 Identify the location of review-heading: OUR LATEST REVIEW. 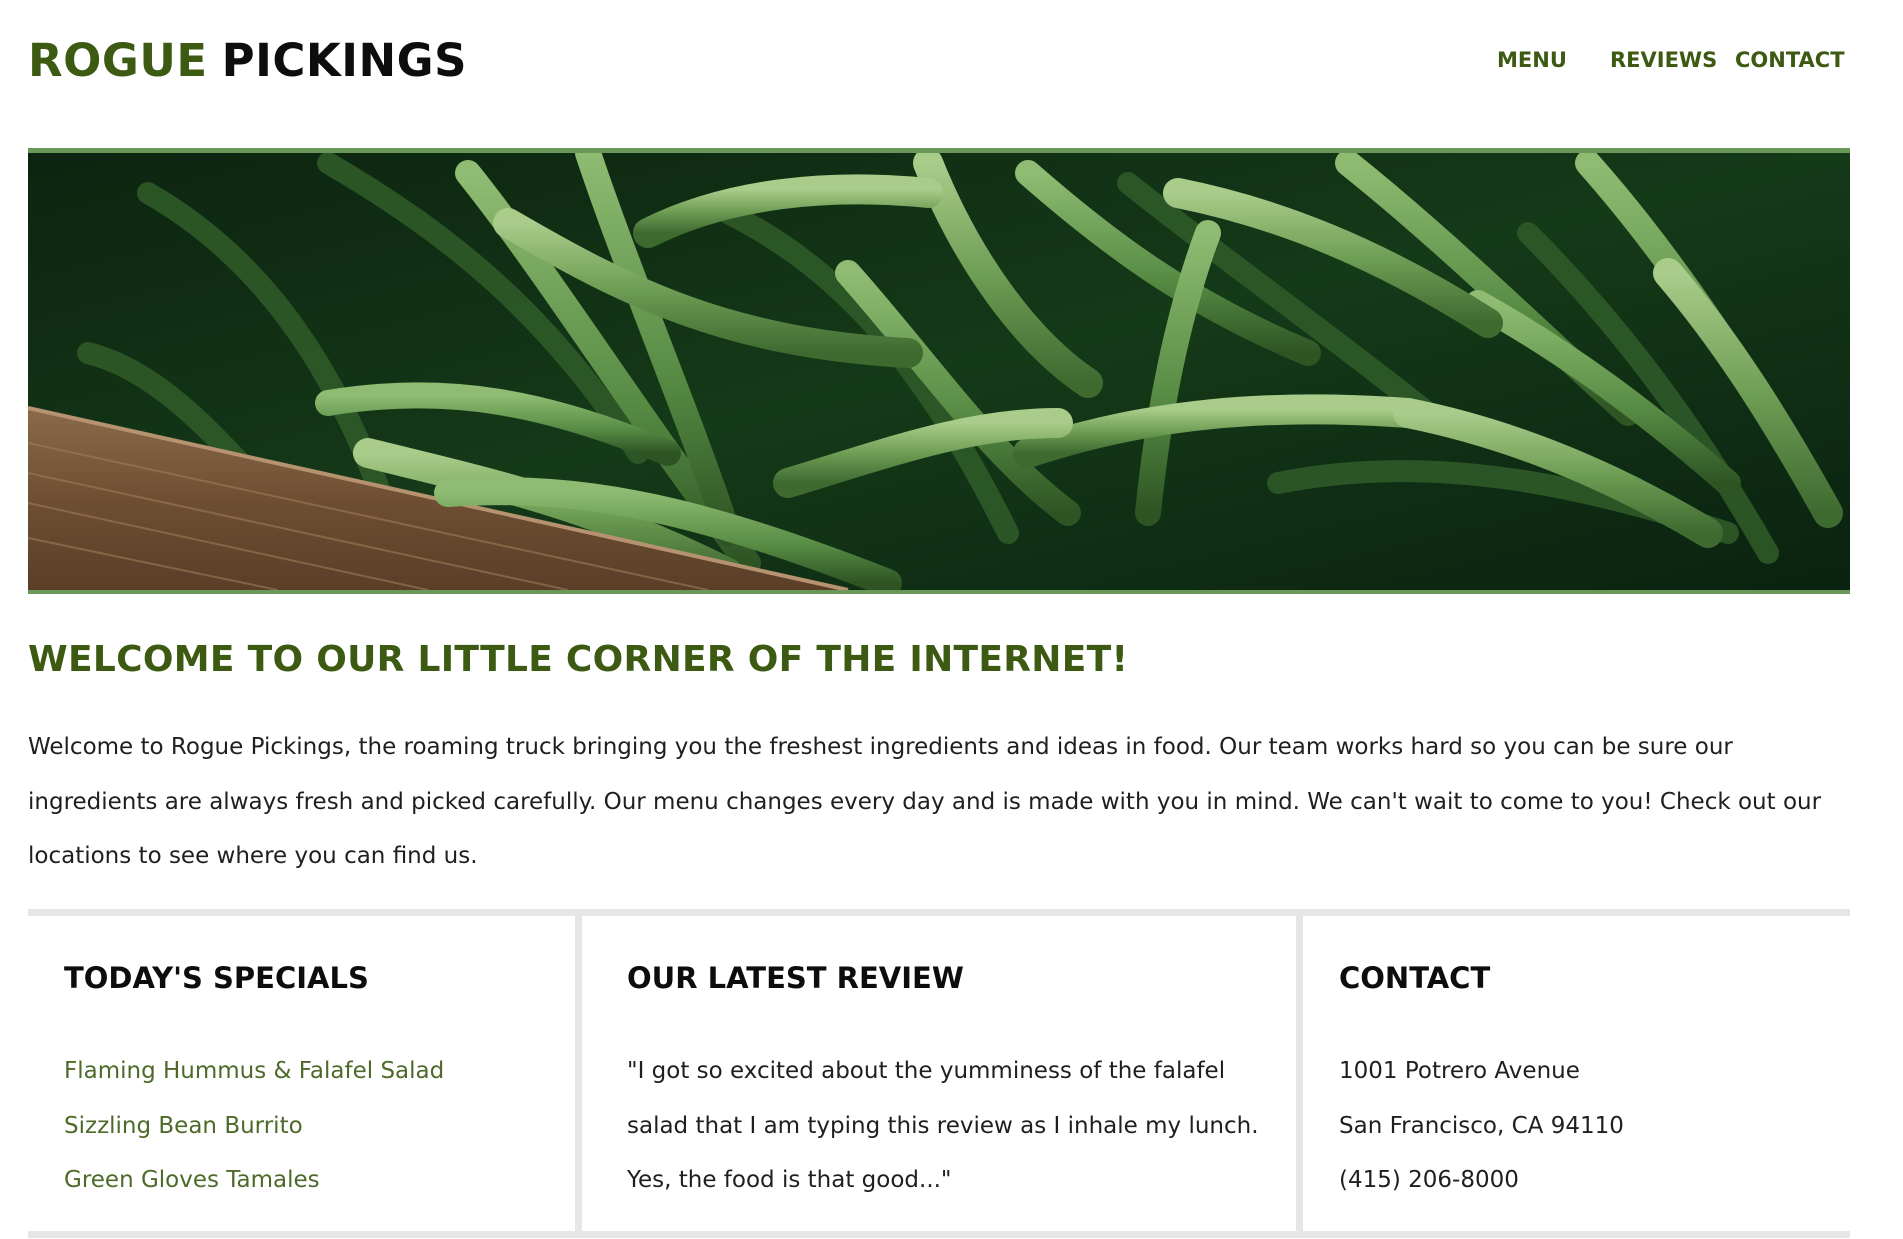
(795, 978).